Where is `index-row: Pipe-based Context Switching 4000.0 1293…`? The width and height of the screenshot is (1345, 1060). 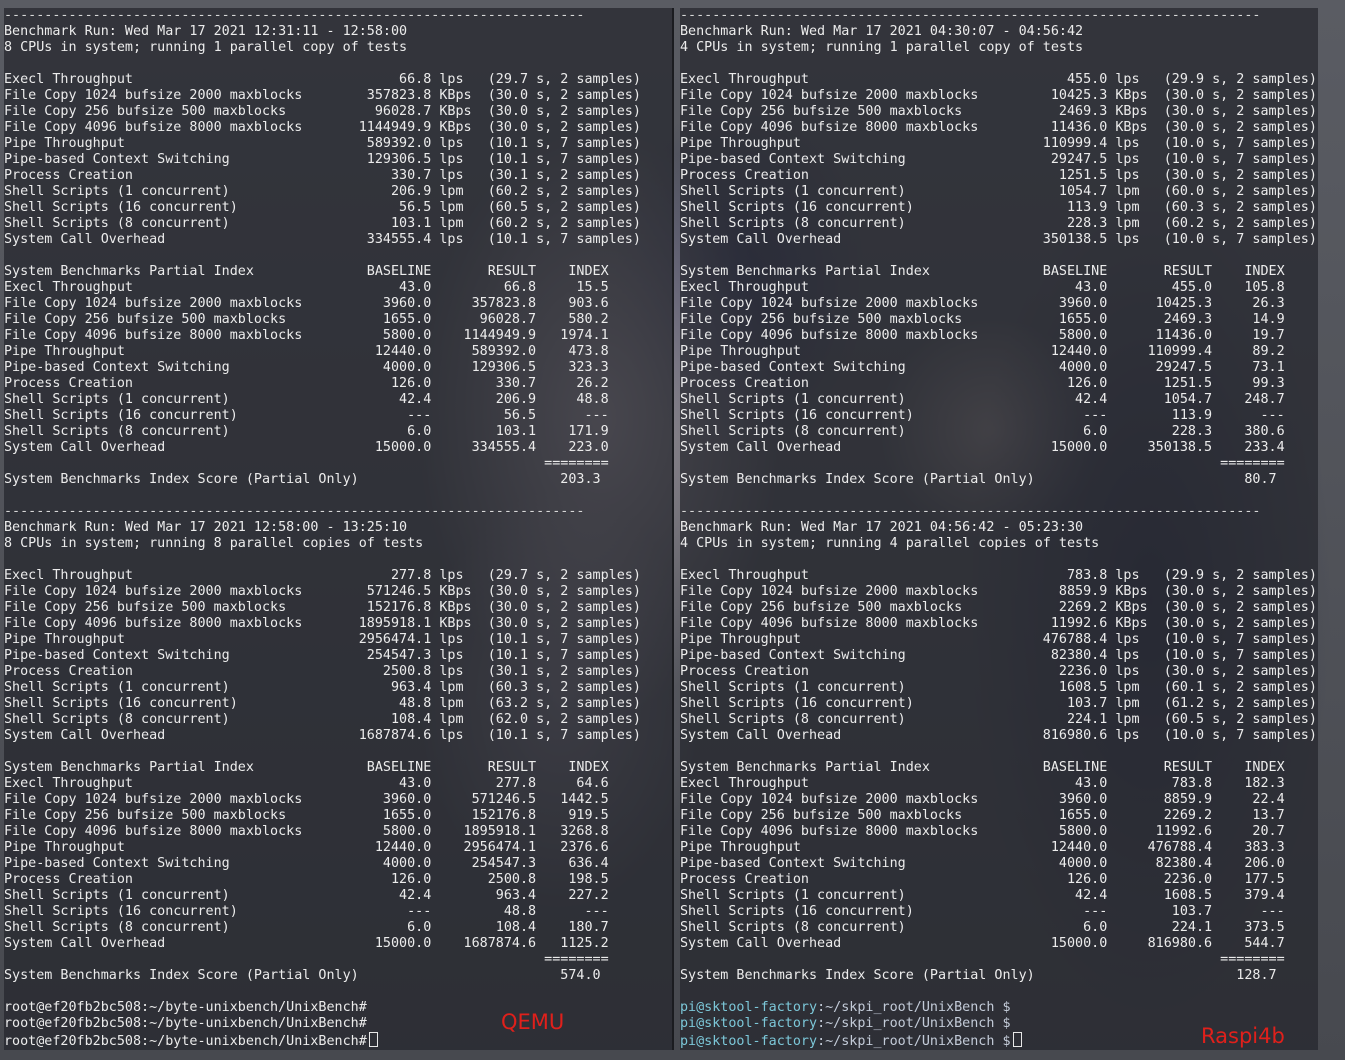 index-row: Pipe-based Context Switching 4000.0 1293… is located at coordinates (306, 367).